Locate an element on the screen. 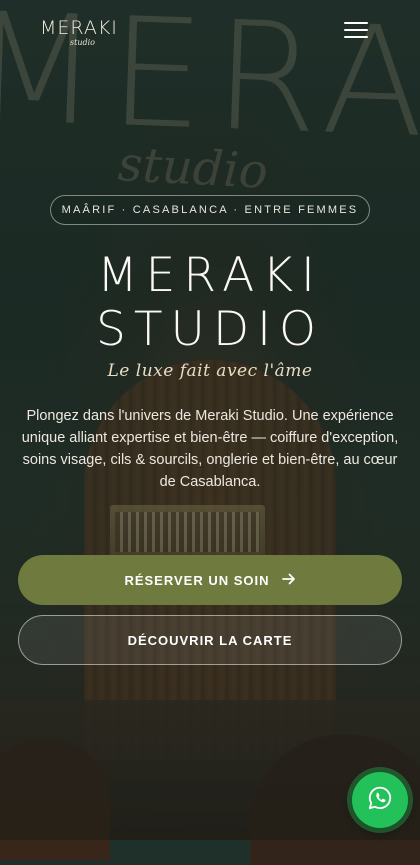 This screenshot has height=865, width=420. arrow-right-icon is located at coordinates (288, 580).